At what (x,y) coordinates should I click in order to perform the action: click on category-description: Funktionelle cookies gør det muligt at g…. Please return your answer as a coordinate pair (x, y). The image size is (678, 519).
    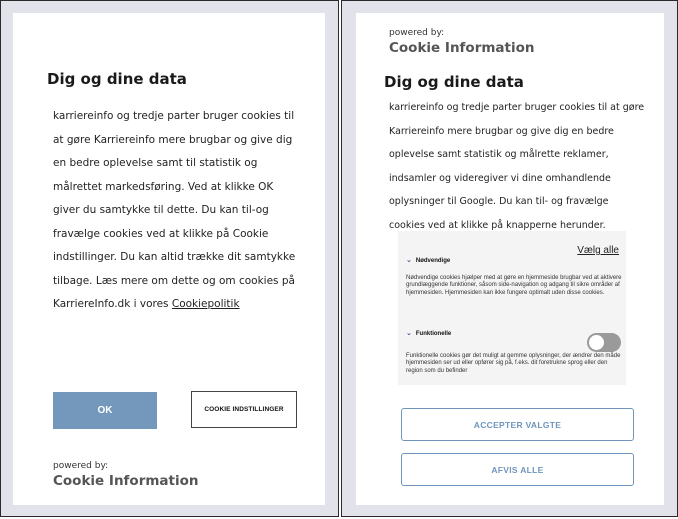
    Looking at the image, I should click on (513, 363).